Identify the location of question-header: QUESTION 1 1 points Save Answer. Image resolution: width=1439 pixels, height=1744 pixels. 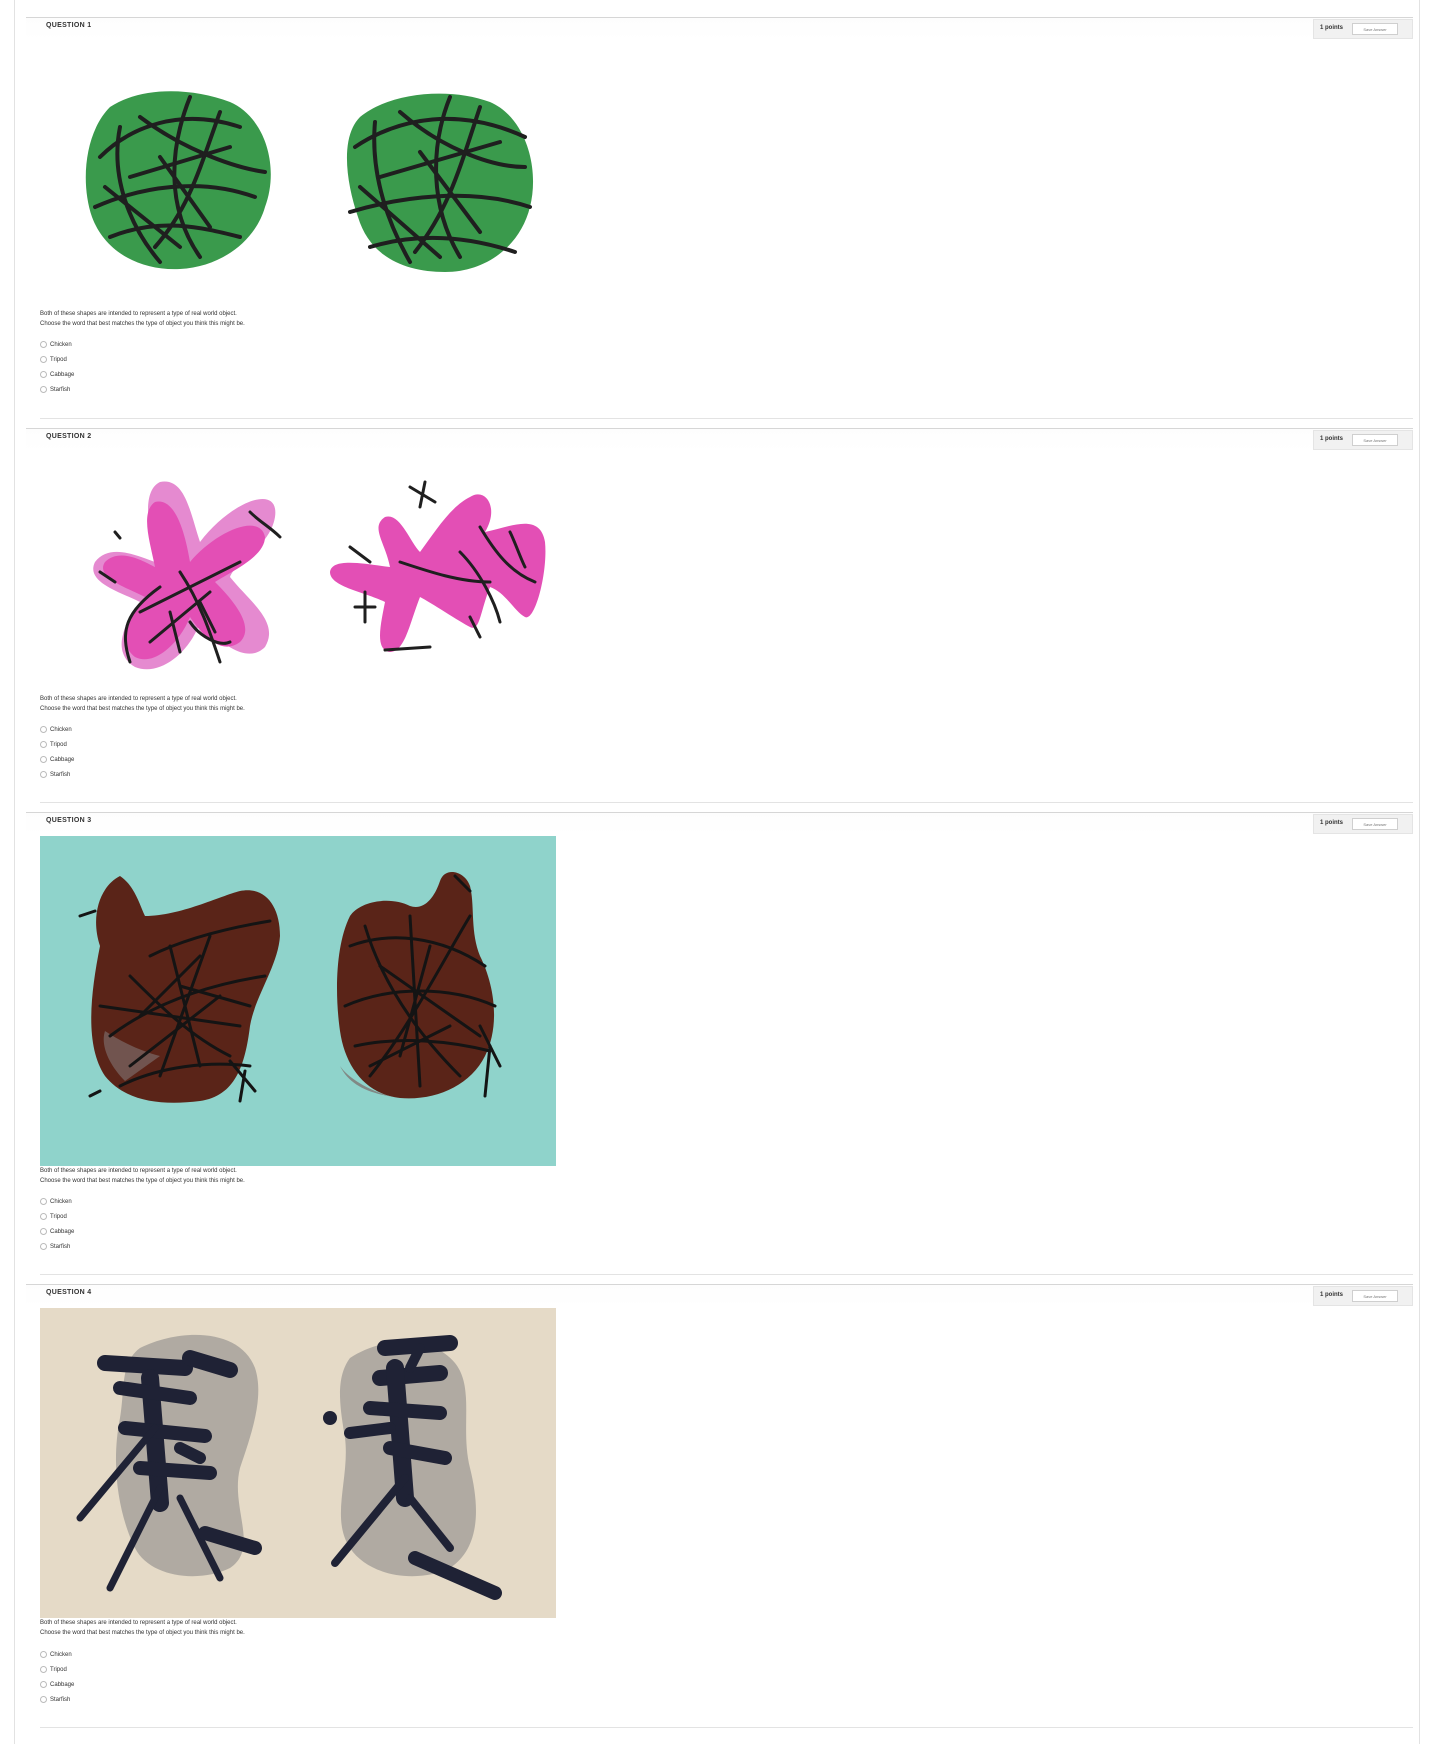
(719, 28).